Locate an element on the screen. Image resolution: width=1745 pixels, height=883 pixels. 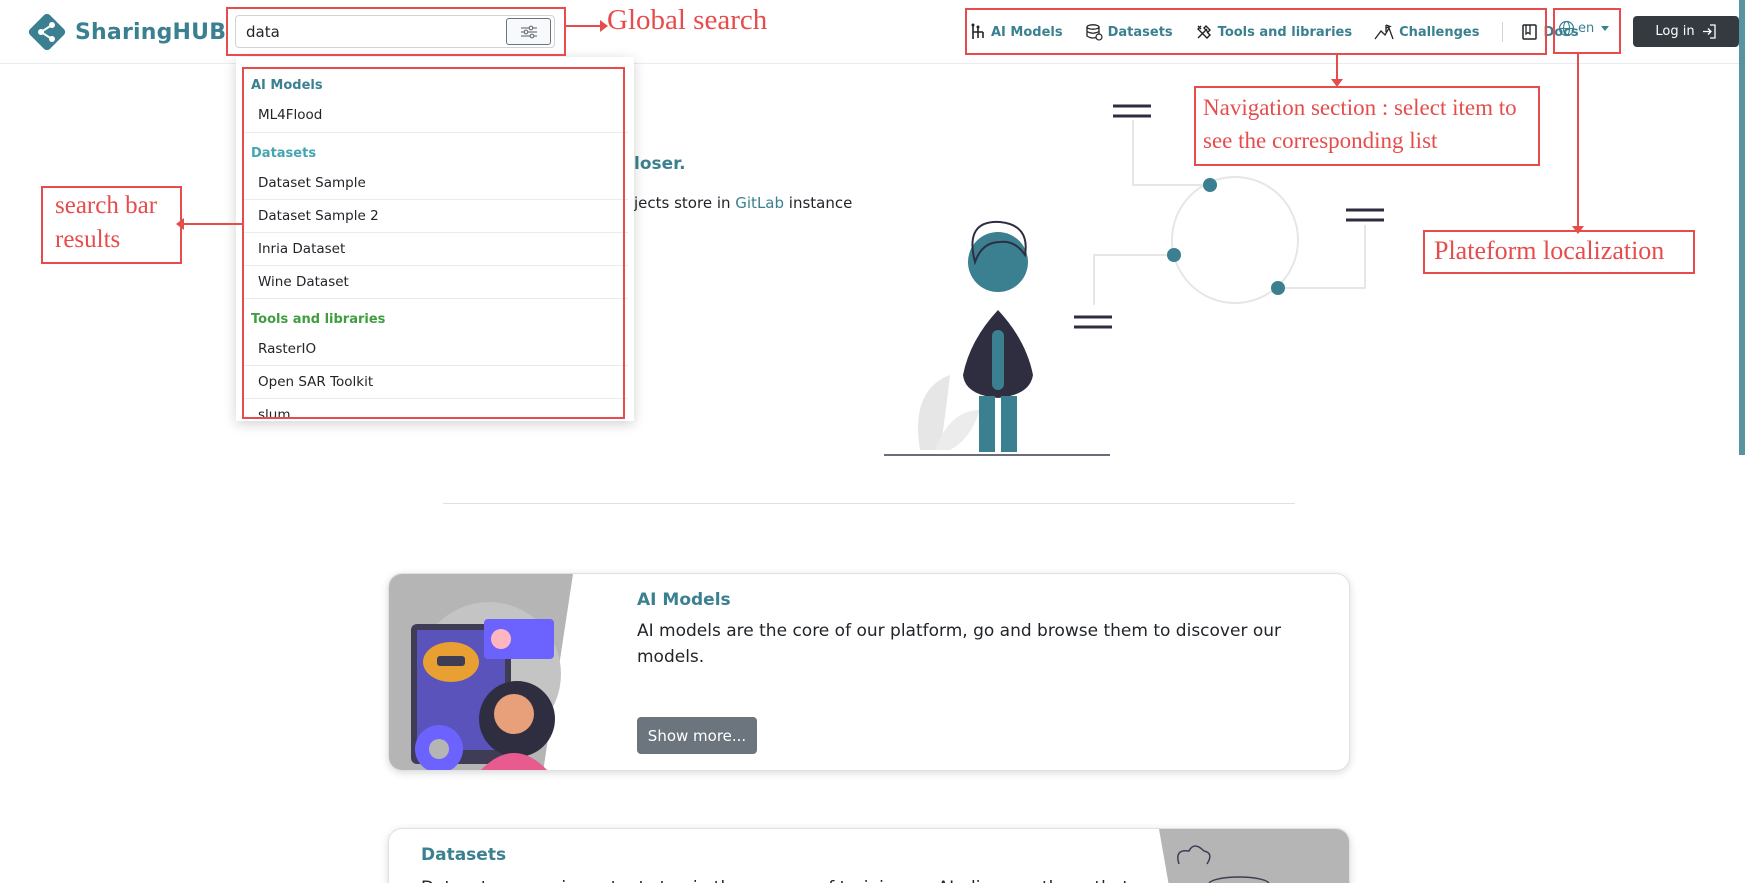
annotation-label-search-results-2: results is located at coordinates (88, 239).